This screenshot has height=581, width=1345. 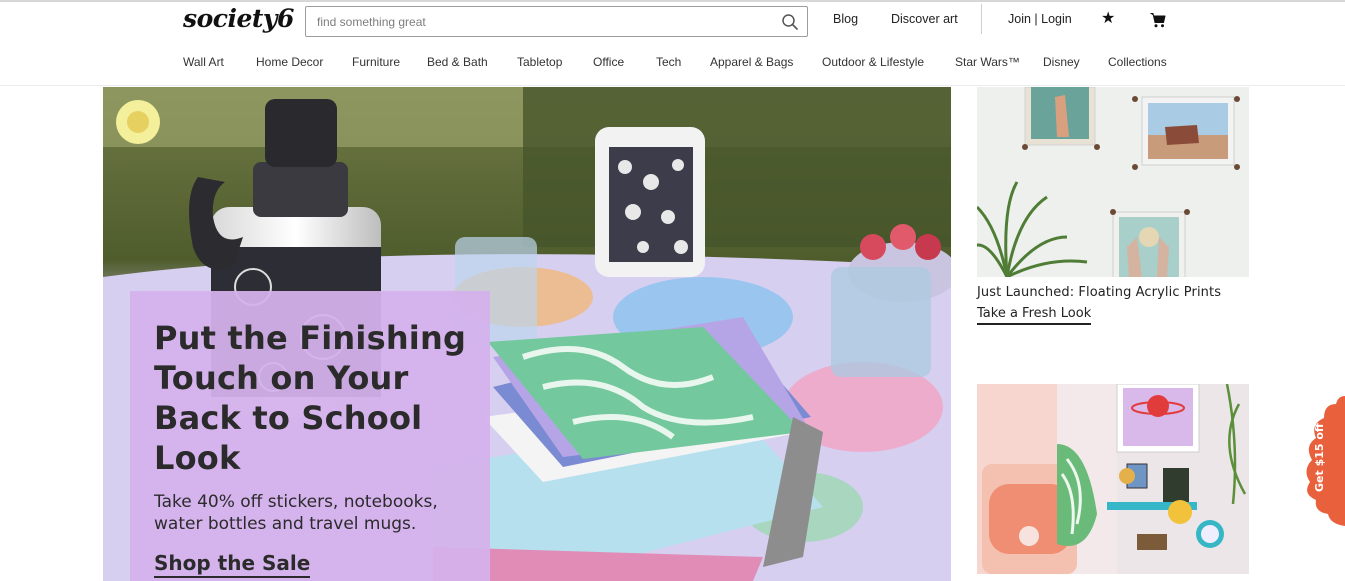 I want to click on join-login-link: Join | Login, so click(x=1040, y=19).